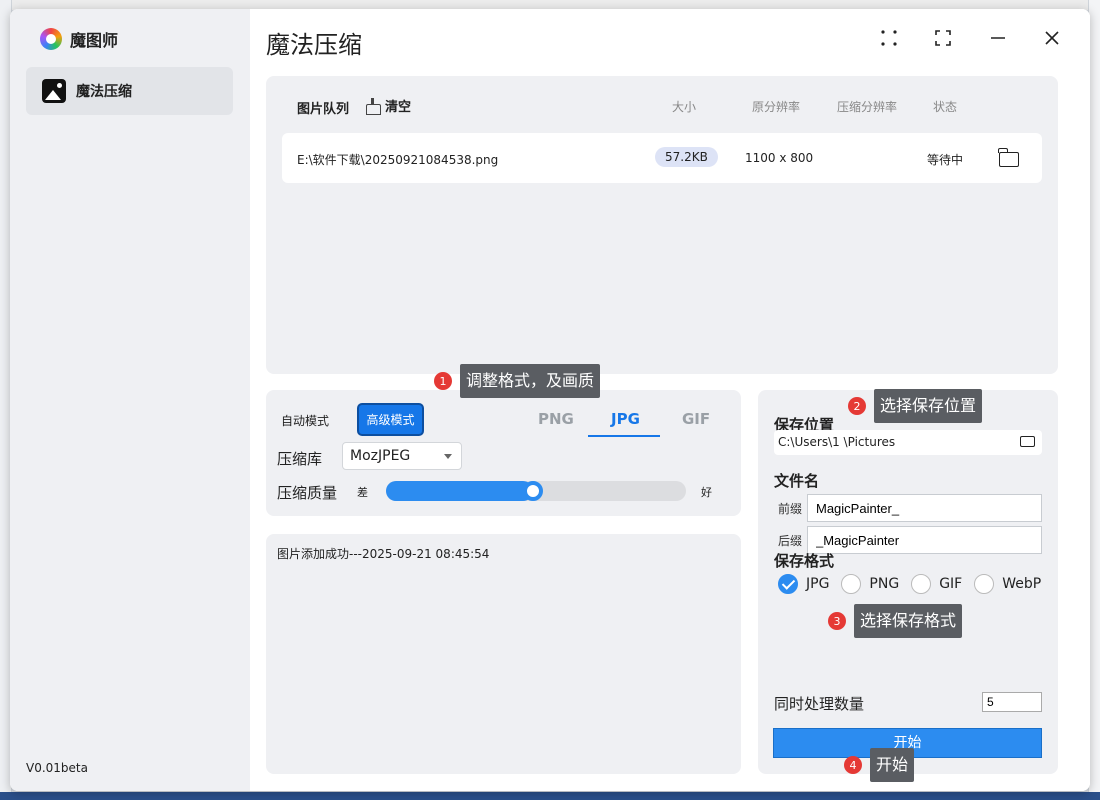 This screenshot has height=800, width=1100. Describe the element at coordinates (662, 103) in the screenshot. I see `queue-header: 图片队列 清空 大小 原分辨率 压缩分辨率 状态` at that location.